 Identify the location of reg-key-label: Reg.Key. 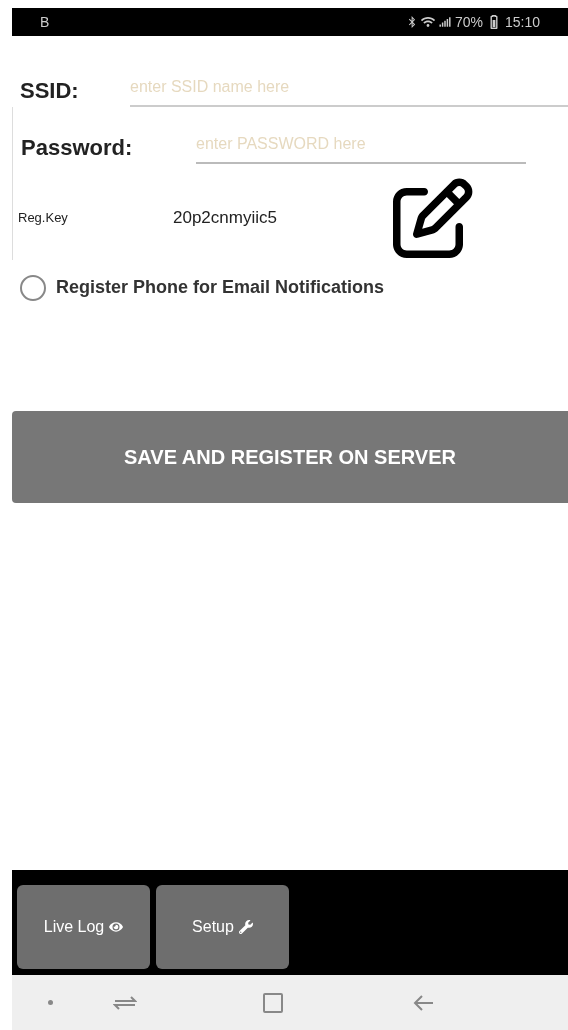
(43, 218).